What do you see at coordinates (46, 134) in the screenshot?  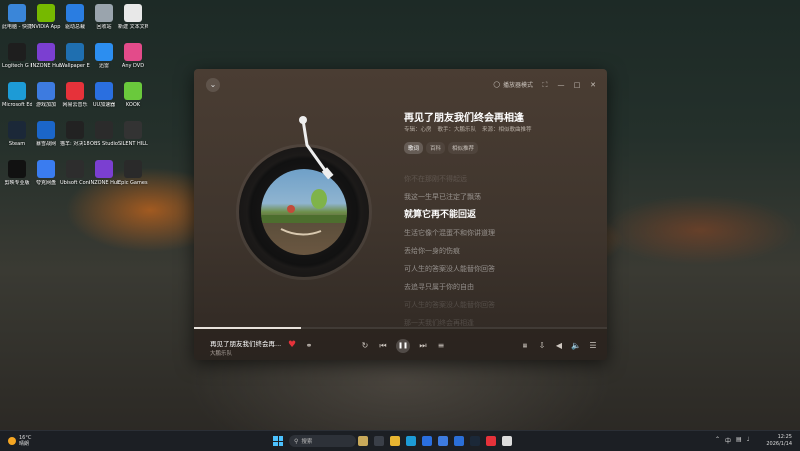 I see `desktop-icon: 暴雪战网` at bounding box center [46, 134].